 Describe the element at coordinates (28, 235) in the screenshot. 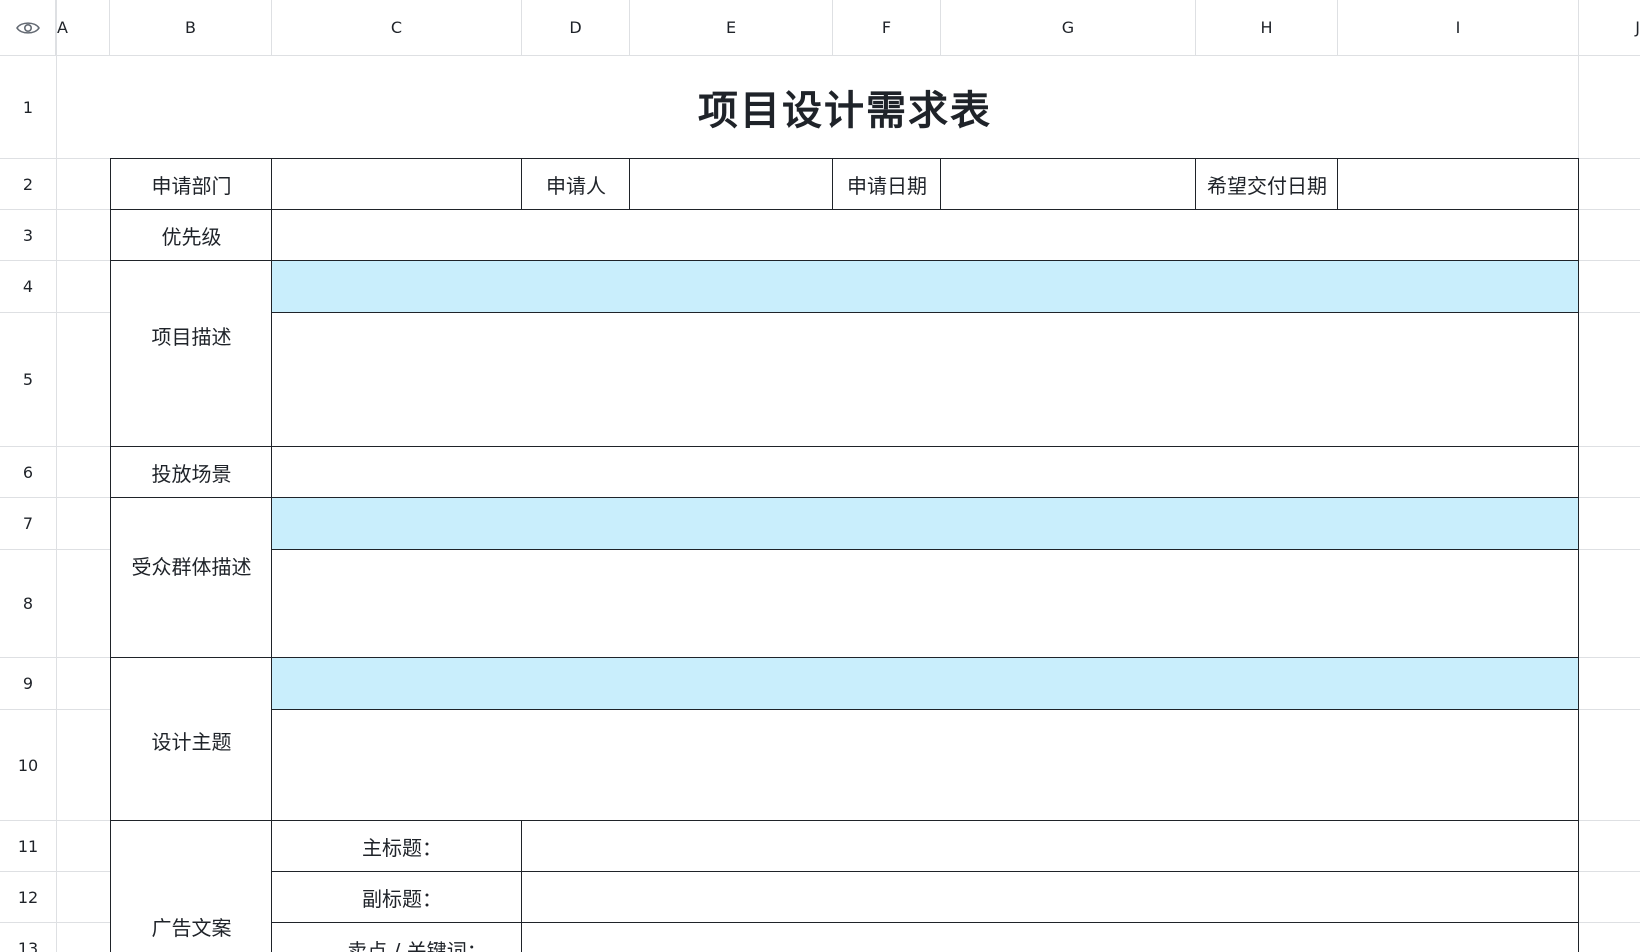

I see `row-header-3: 3` at that location.